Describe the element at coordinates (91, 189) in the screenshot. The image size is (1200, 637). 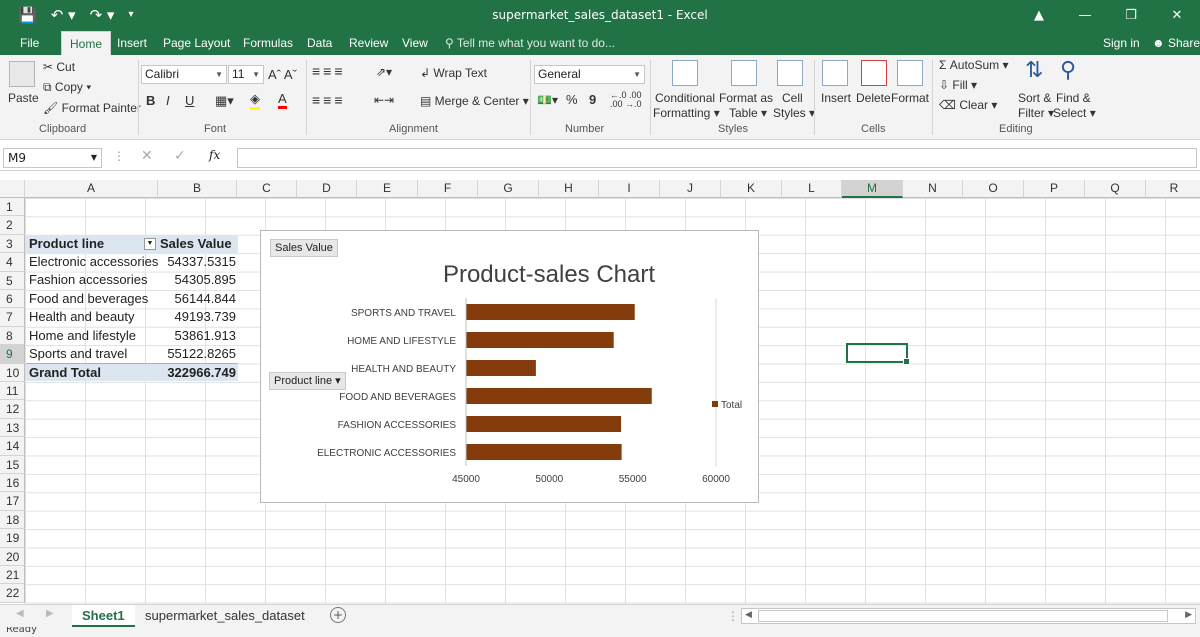
I see `column-header-a: A` at that location.